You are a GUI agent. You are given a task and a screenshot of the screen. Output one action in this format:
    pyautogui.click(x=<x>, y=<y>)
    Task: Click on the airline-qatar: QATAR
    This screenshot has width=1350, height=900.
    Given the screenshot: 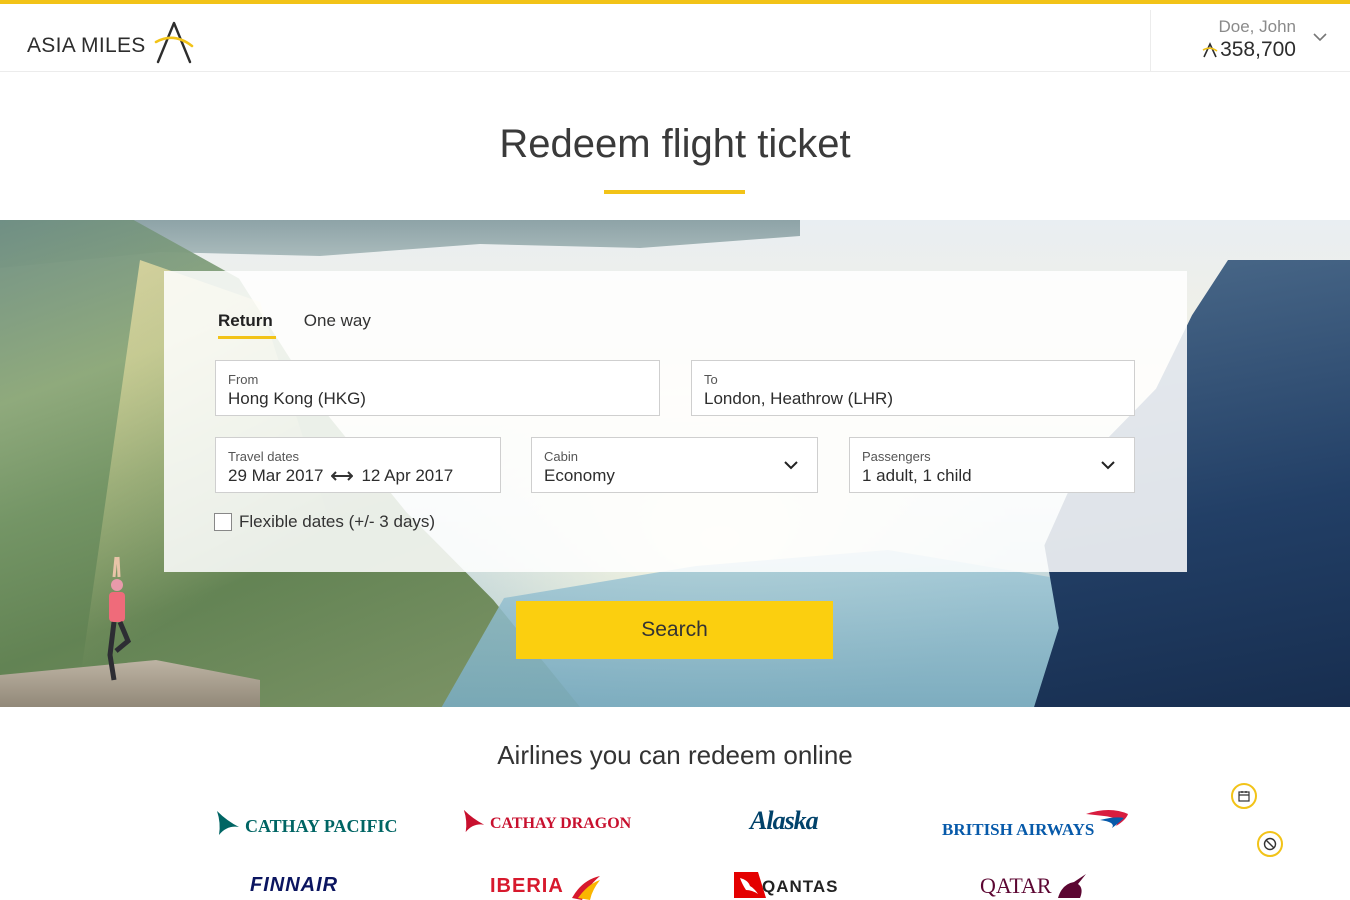 What is the action you would take?
    pyautogui.click(x=1035, y=886)
    